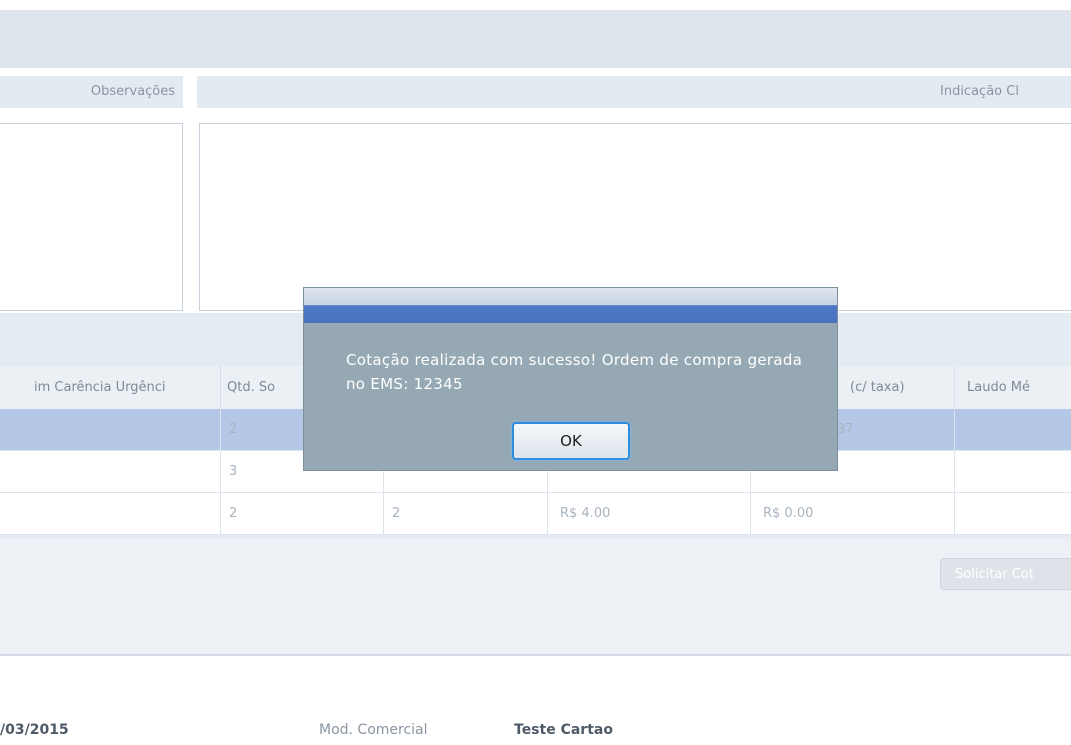 The image size is (1071, 745). I want to click on cell-valor-taxa: R$ 0.00, so click(853, 513).